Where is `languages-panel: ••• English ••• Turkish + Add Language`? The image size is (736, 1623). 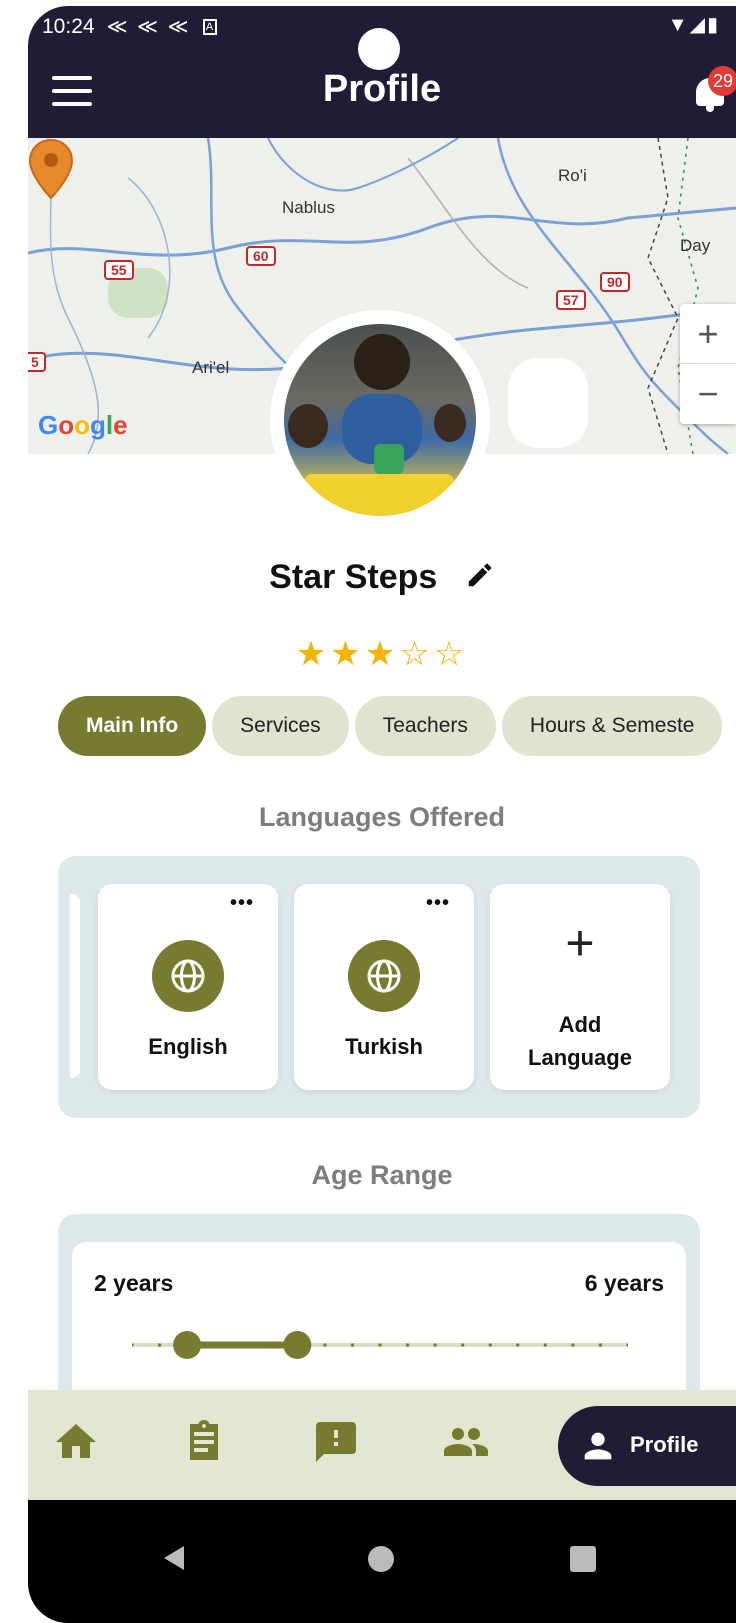 languages-panel: ••• English ••• Turkish + Add Language is located at coordinates (379, 987).